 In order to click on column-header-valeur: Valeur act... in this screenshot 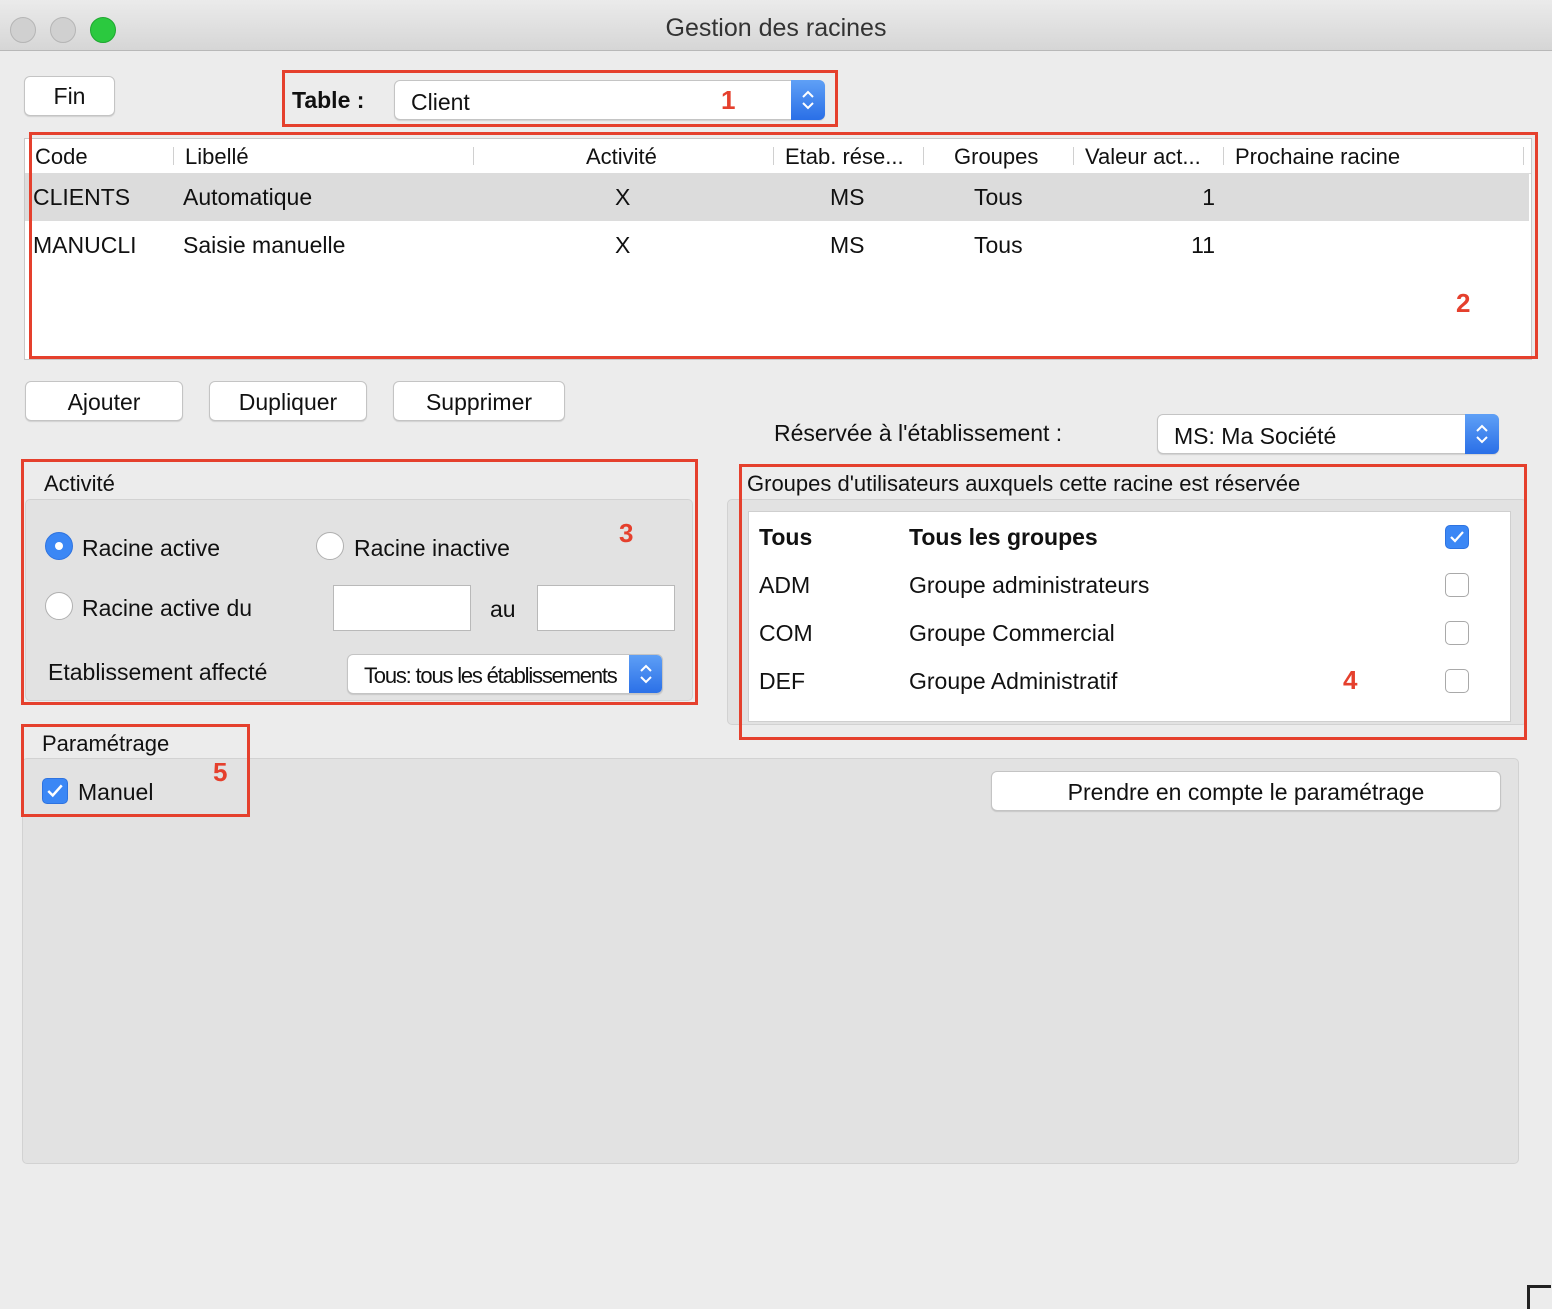, I will do `click(1143, 157)`.